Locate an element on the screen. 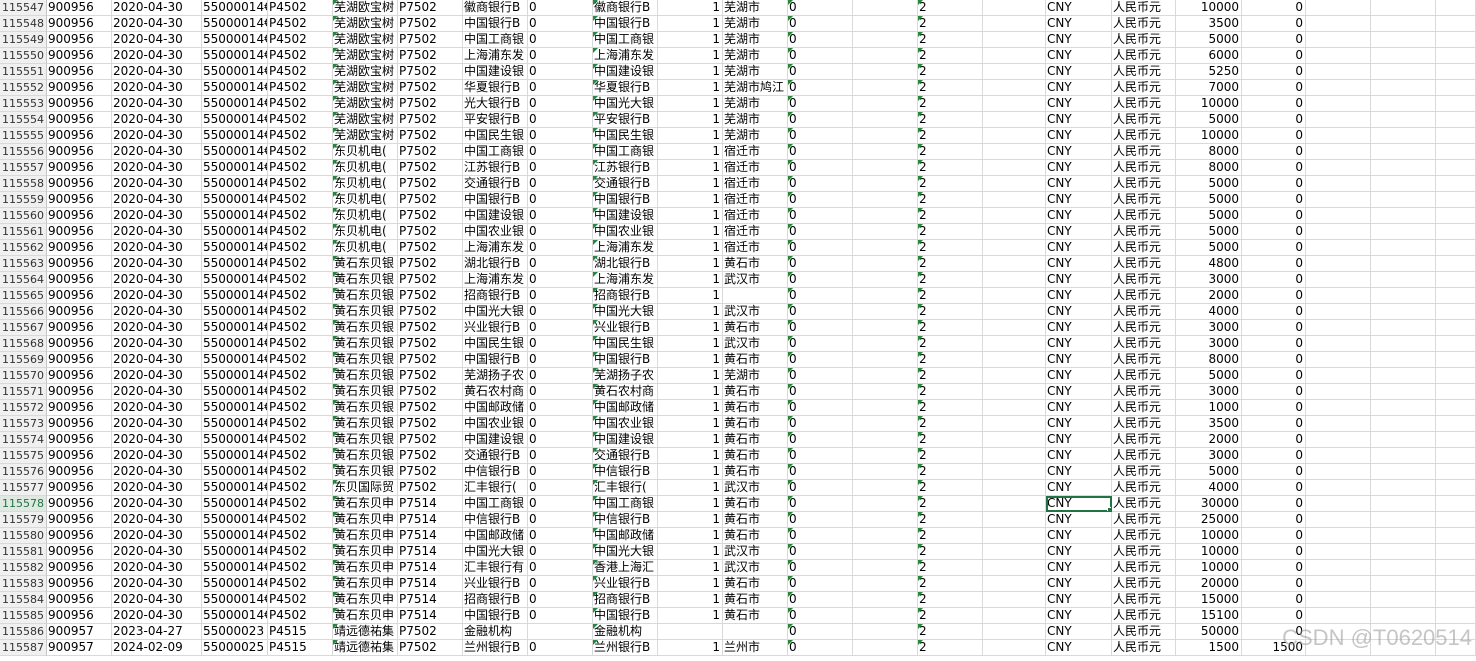 This screenshot has width=1476, height=661. cell: 中国工商银 is located at coordinates (625, 504).